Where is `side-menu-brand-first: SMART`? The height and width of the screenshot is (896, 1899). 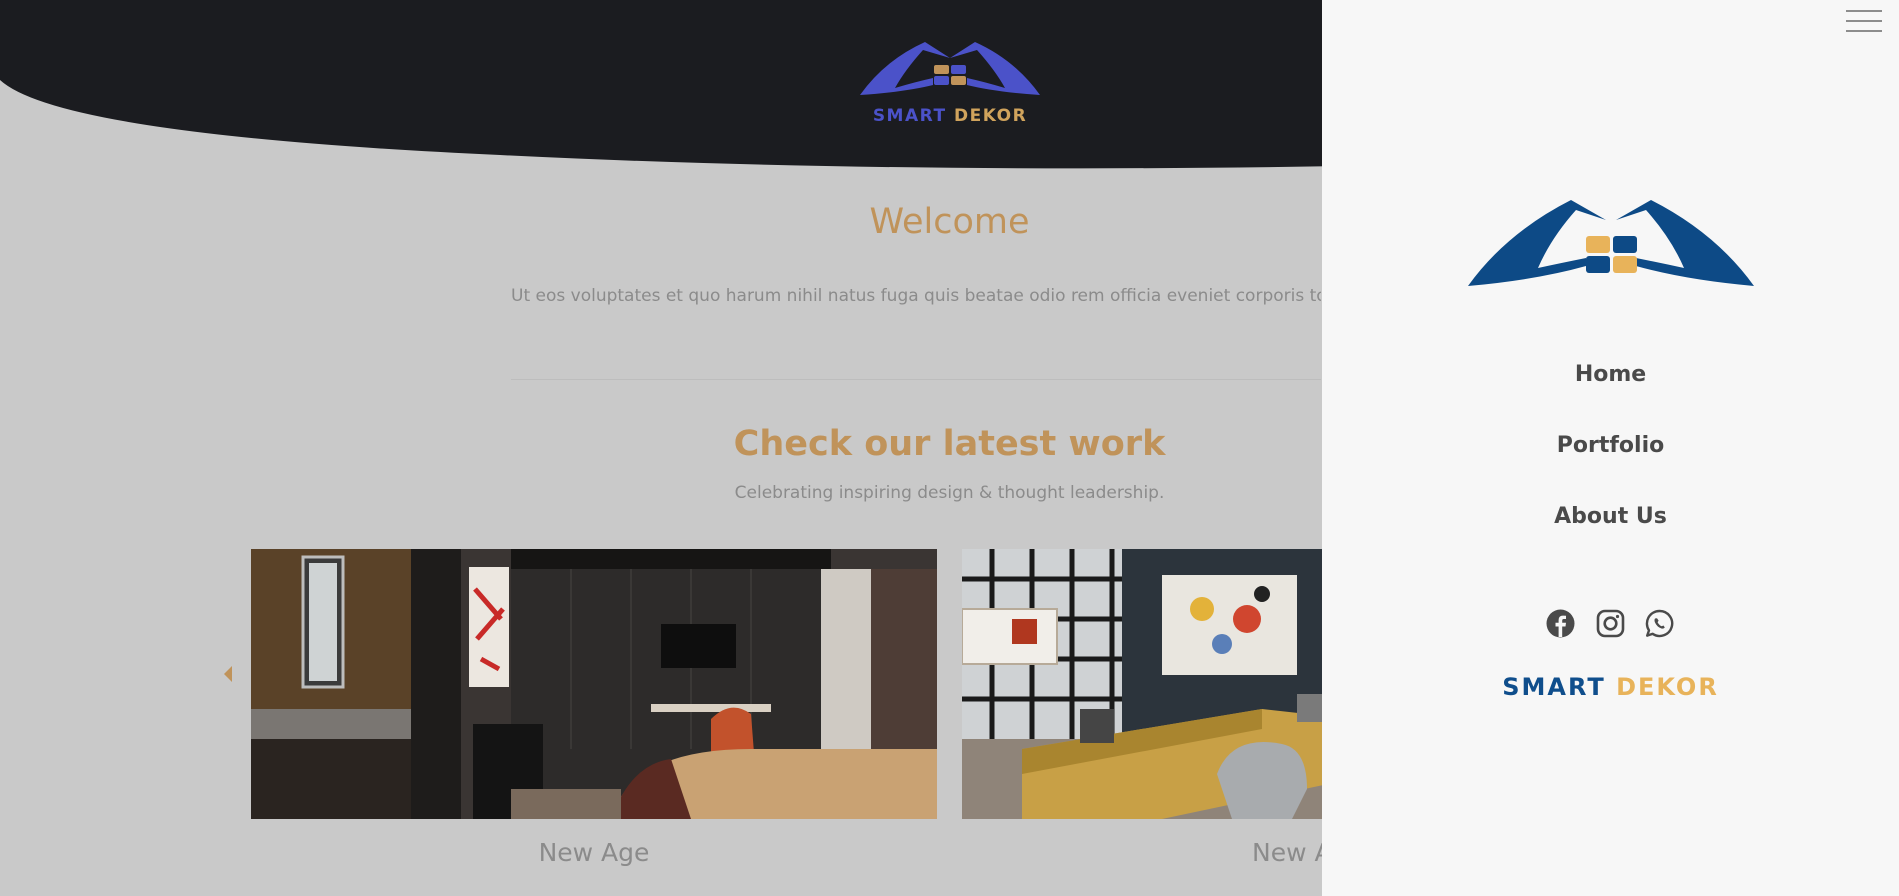
side-menu-brand-first: SMART is located at coordinates (1554, 687).